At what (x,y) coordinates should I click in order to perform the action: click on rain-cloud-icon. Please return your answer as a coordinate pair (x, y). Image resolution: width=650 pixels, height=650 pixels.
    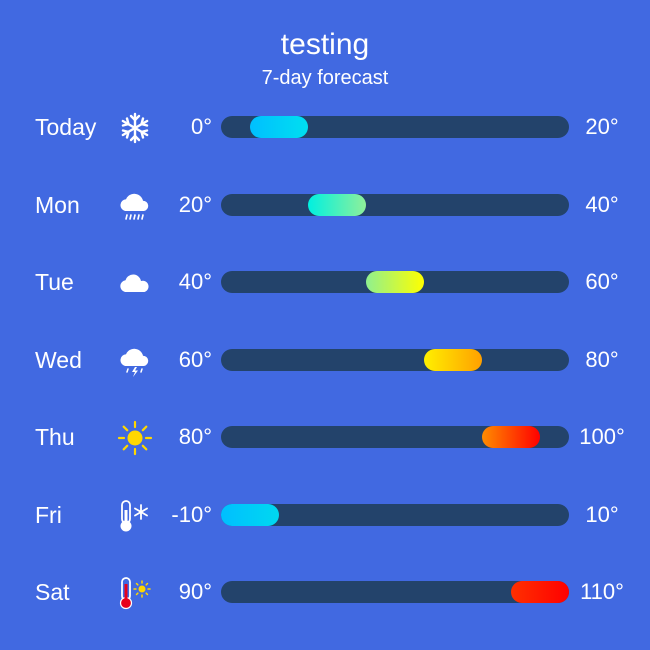
    Looking at the image, I should click on (135, 206).